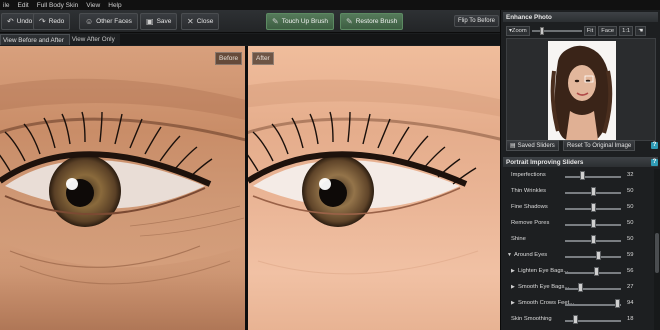  What do you see at coordinates (578, 177) in the screenshot?
I see `slider-imperfections: Imperfections 32` at bounding box center [578, 177].